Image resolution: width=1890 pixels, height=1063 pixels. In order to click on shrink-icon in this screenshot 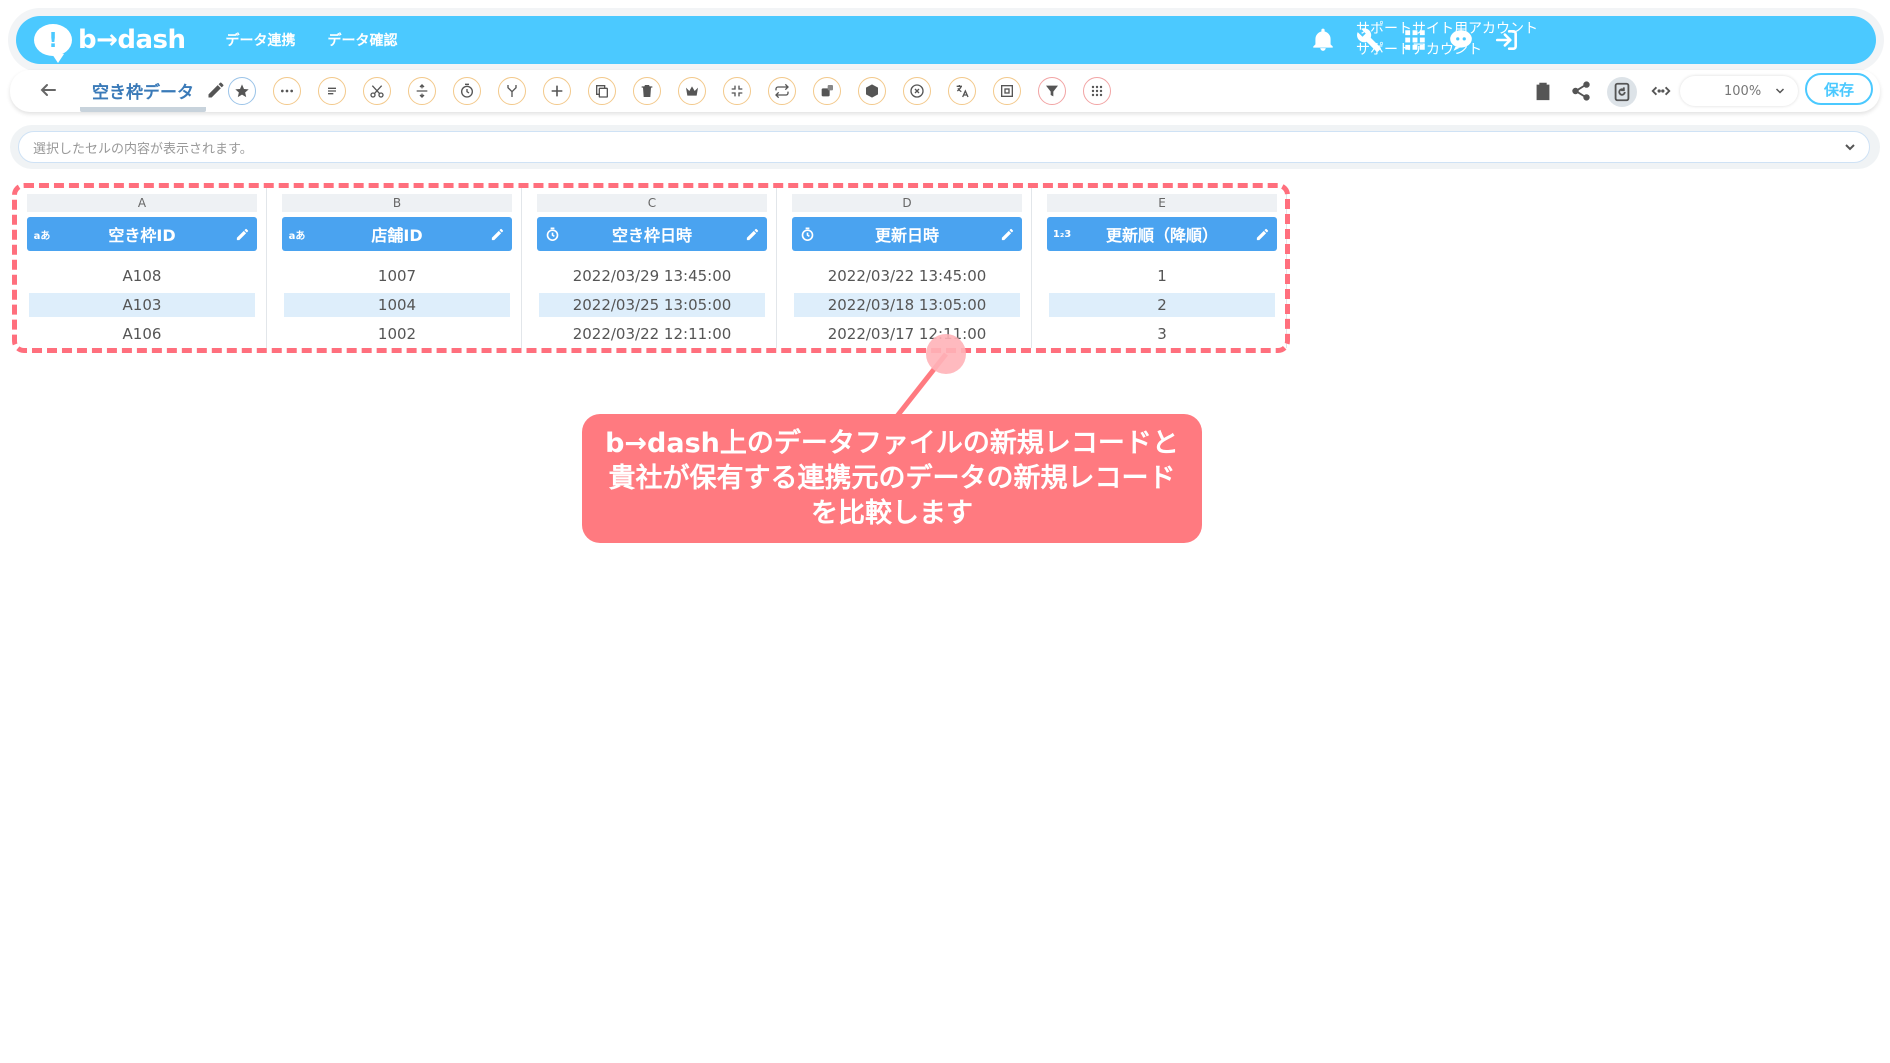, I will do `click(737, 91)`.